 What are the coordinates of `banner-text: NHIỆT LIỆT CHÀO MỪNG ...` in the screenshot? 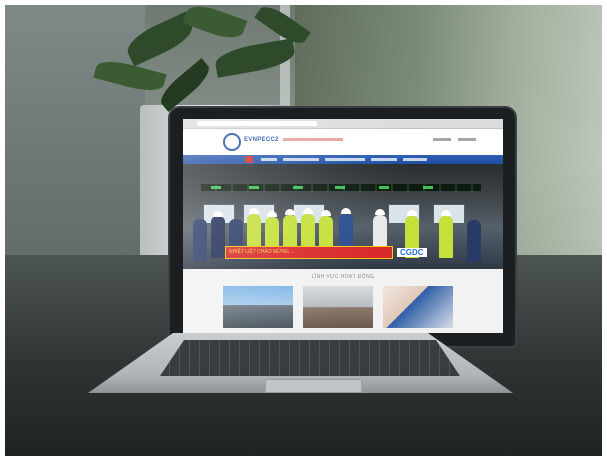 It's located at (262, 252).